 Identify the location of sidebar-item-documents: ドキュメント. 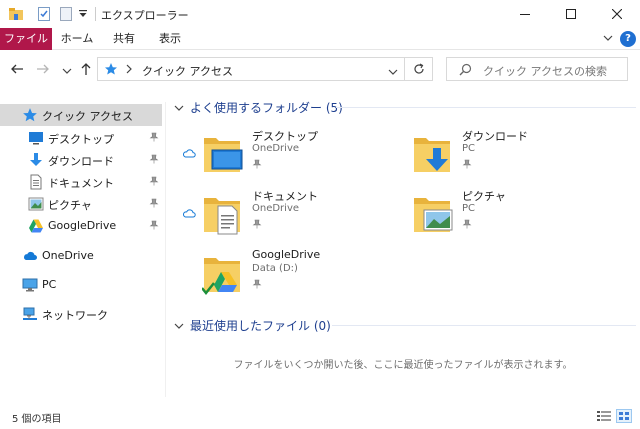
(81, 182).